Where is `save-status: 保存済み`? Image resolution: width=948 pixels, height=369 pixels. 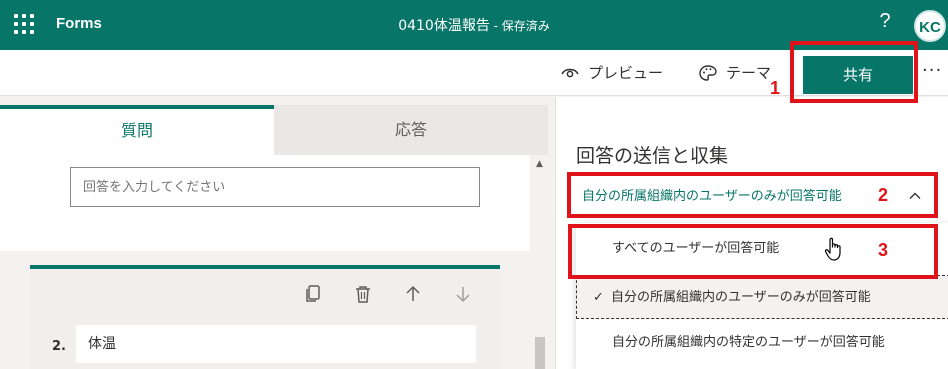 save-status: 保存済み is located at coordinates (525, 26).